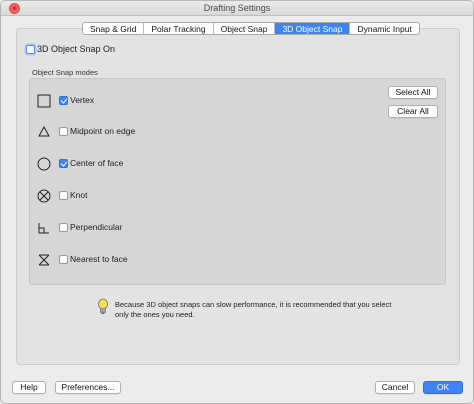  I want to click on perpendicular-icon, so click(43, 228).